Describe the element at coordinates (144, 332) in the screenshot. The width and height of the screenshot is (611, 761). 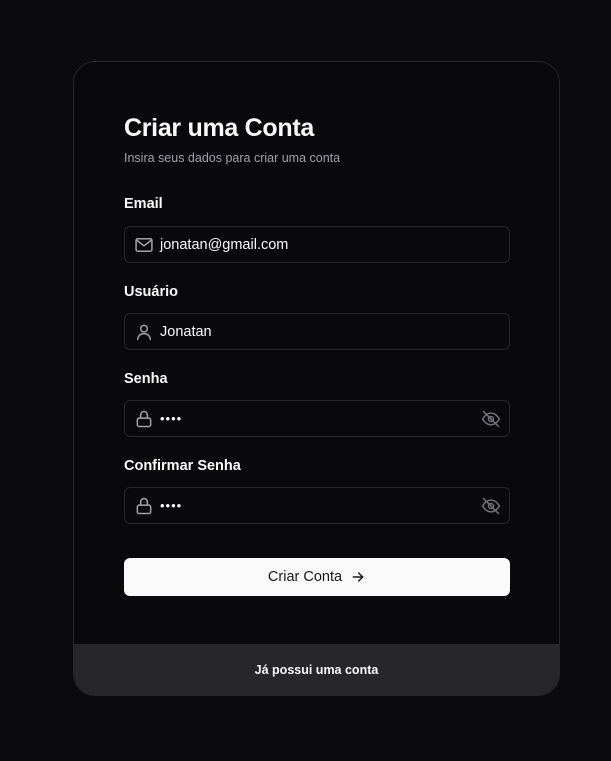
I see `user-icon` at that location.